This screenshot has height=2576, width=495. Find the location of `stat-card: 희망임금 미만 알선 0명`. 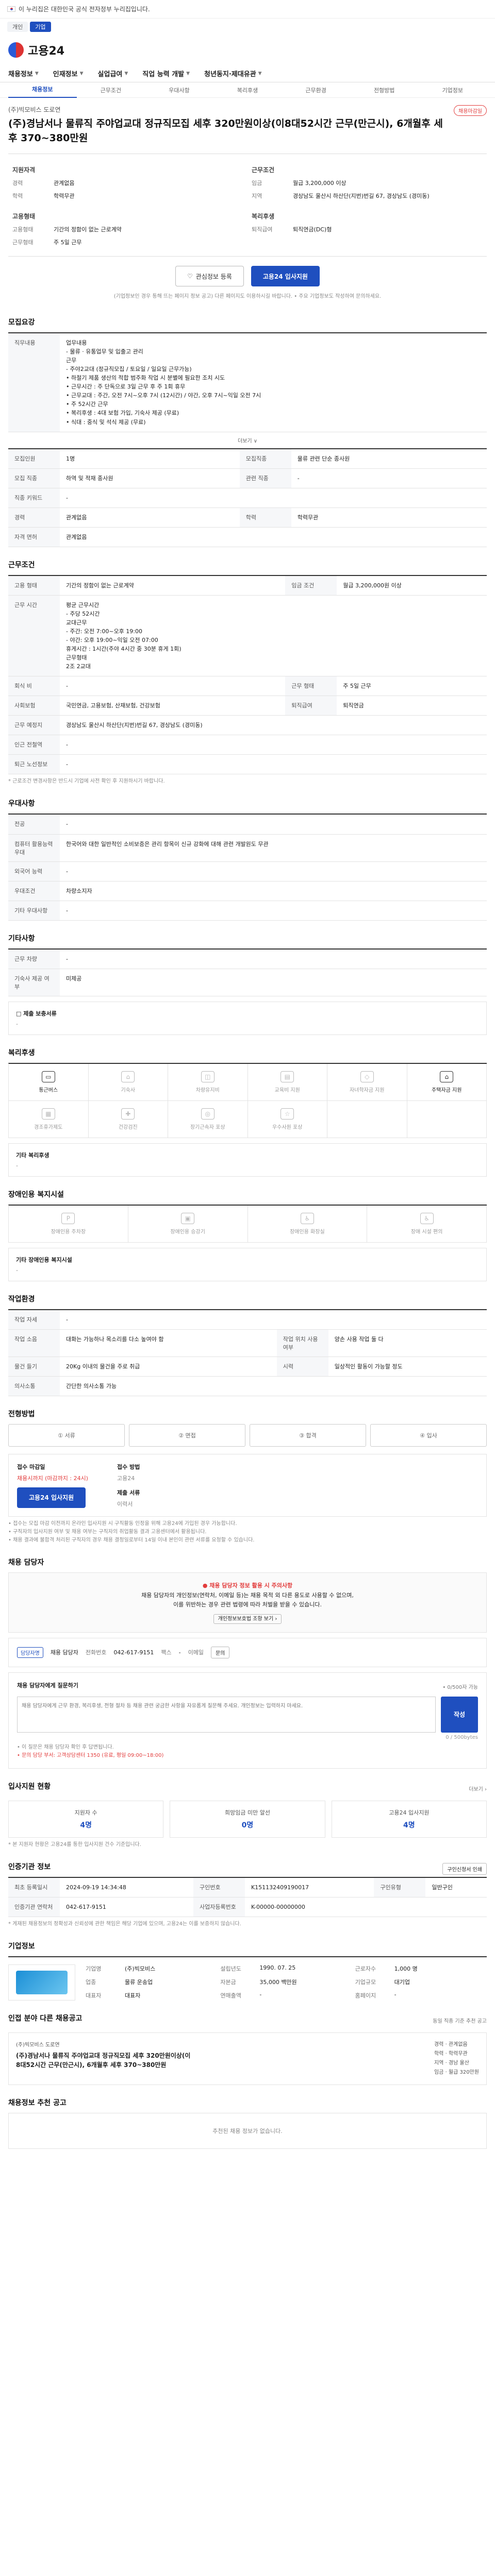

stat-card: 희망임금 미만 알선 0명 is located at coordinates (247, 1819).